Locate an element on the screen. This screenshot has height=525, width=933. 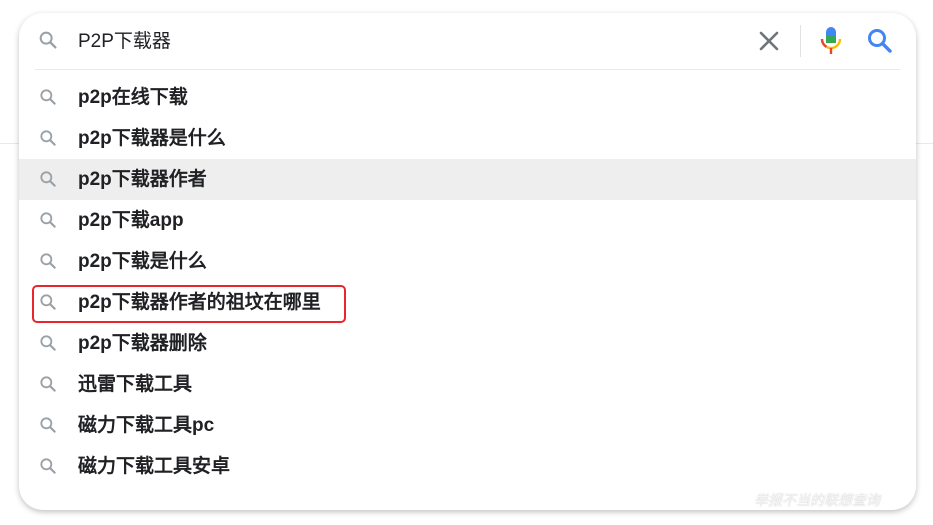
suggestion-label: p2p下载是什么 is located at coordinates (142, 261).